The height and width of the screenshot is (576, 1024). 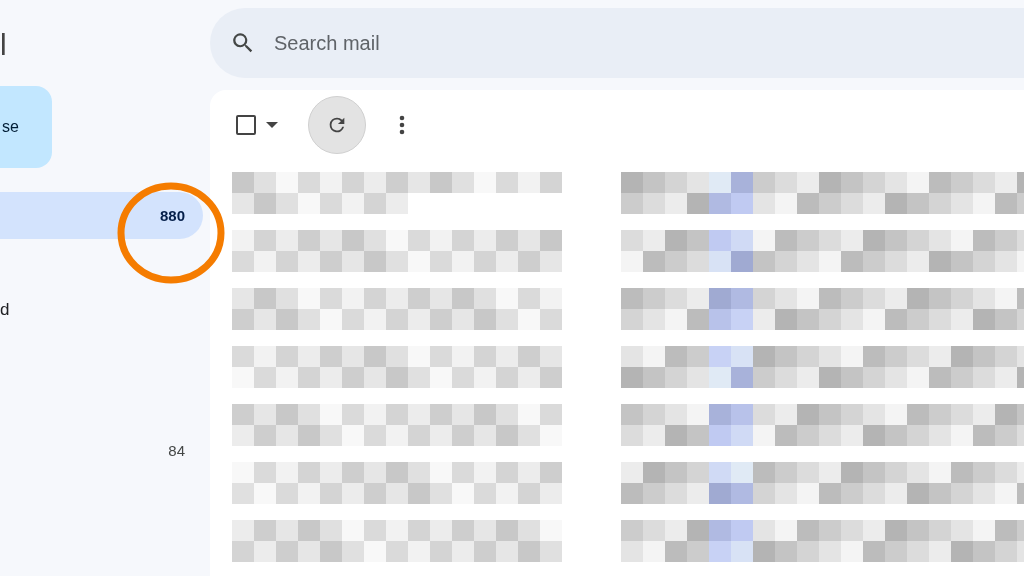 What do you see at coordinates (176, 450) in the screenshot?
I see `unread-count: 84` at bounding box center [176, 450].